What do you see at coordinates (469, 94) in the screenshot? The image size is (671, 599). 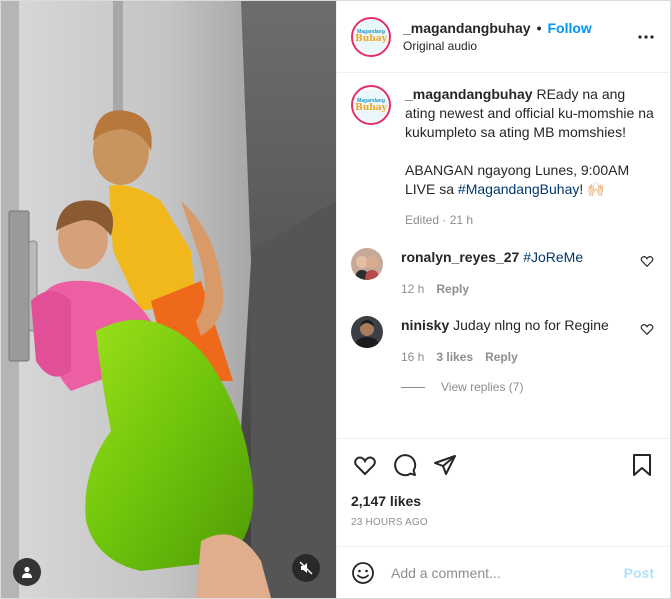 I see `caption-username: _magandangbuhay` at bounding box center [469, 94].